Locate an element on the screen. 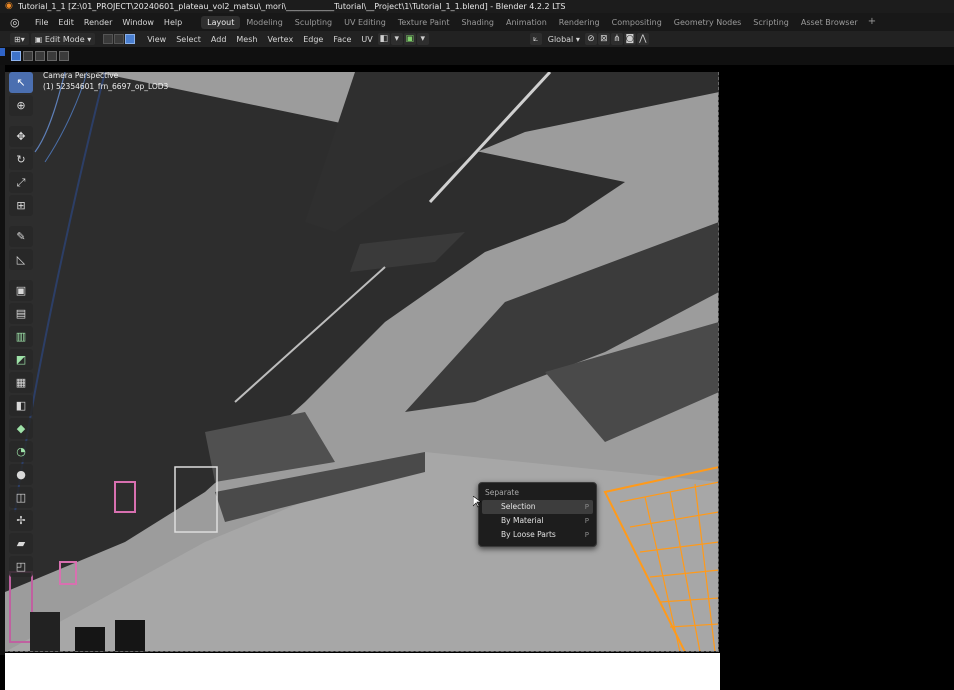  annotate-icon: ✎ is located at coordinates (21, 236).